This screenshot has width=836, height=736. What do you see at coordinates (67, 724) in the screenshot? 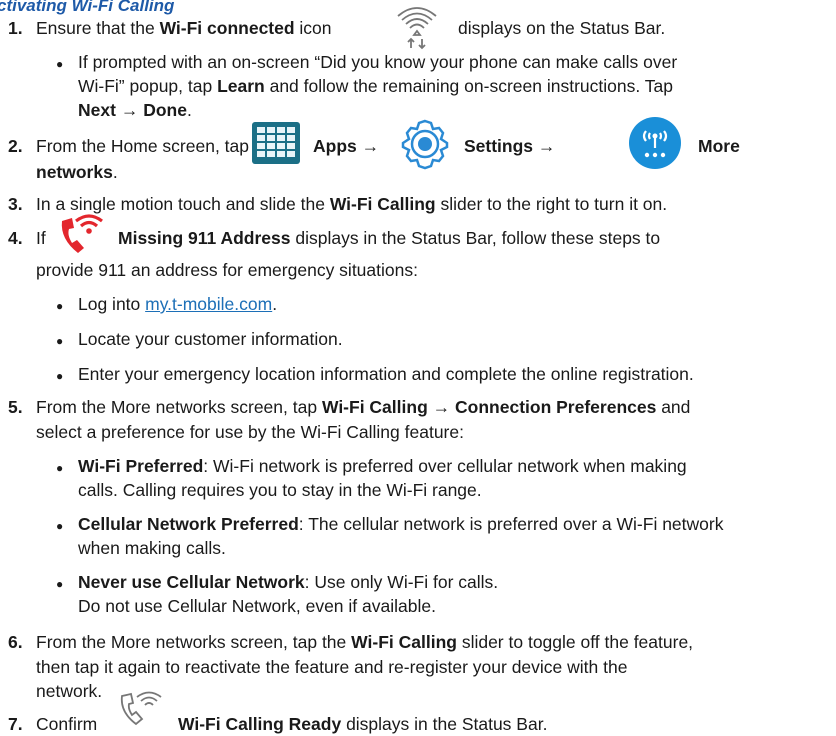
I see `step-7-confirm: Confirm` at bounding box center [67, 724].